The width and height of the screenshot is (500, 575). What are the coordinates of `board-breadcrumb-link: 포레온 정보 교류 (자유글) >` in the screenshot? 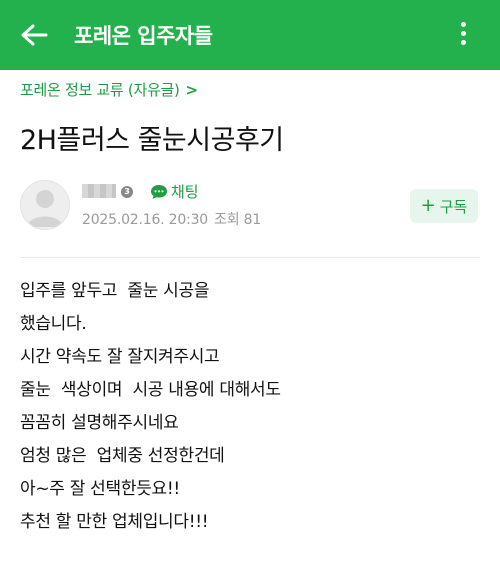 It's located at (109, 89).